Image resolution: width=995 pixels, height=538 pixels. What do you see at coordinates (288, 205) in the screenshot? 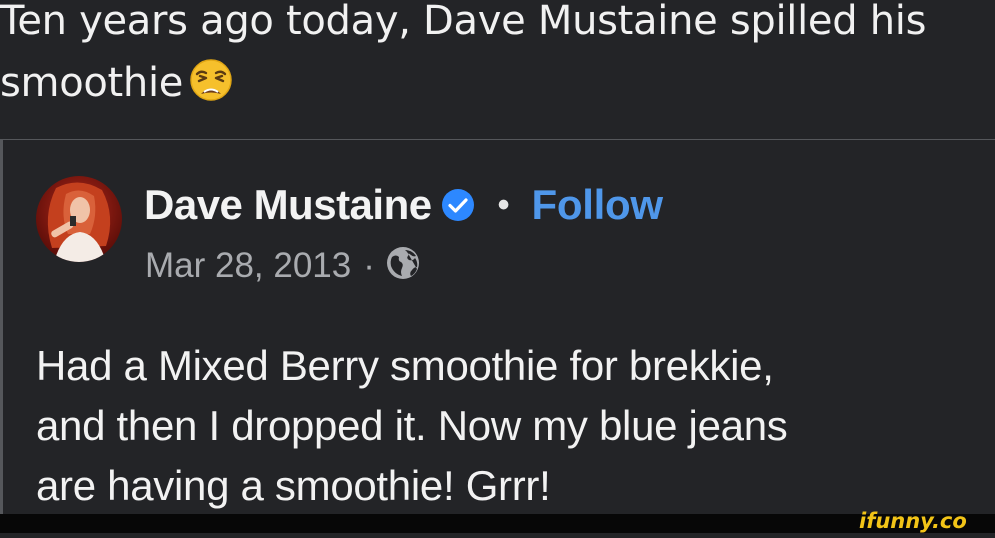
I see `author-name: Dave Mustaine` at bounding box center [288, 205].